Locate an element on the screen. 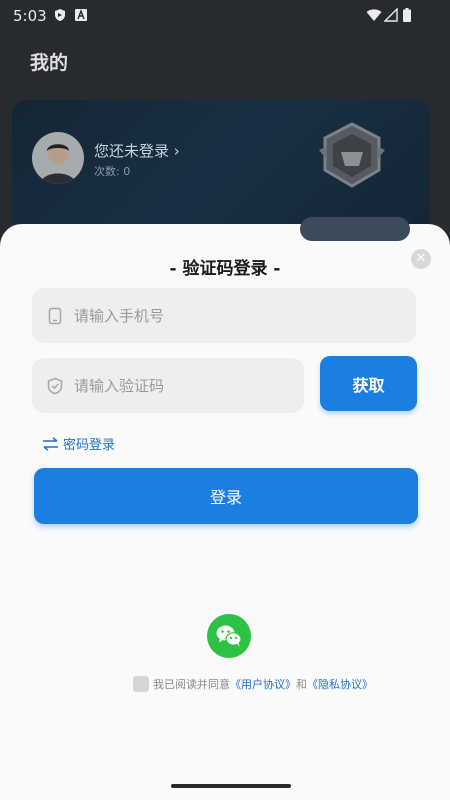 Image resolution: width=450 pixels, height=800 pixels. agreement-row: 我已阅读并同意 《用户协议》 和 《隐私协议》 is located at coordinates (253, 684).